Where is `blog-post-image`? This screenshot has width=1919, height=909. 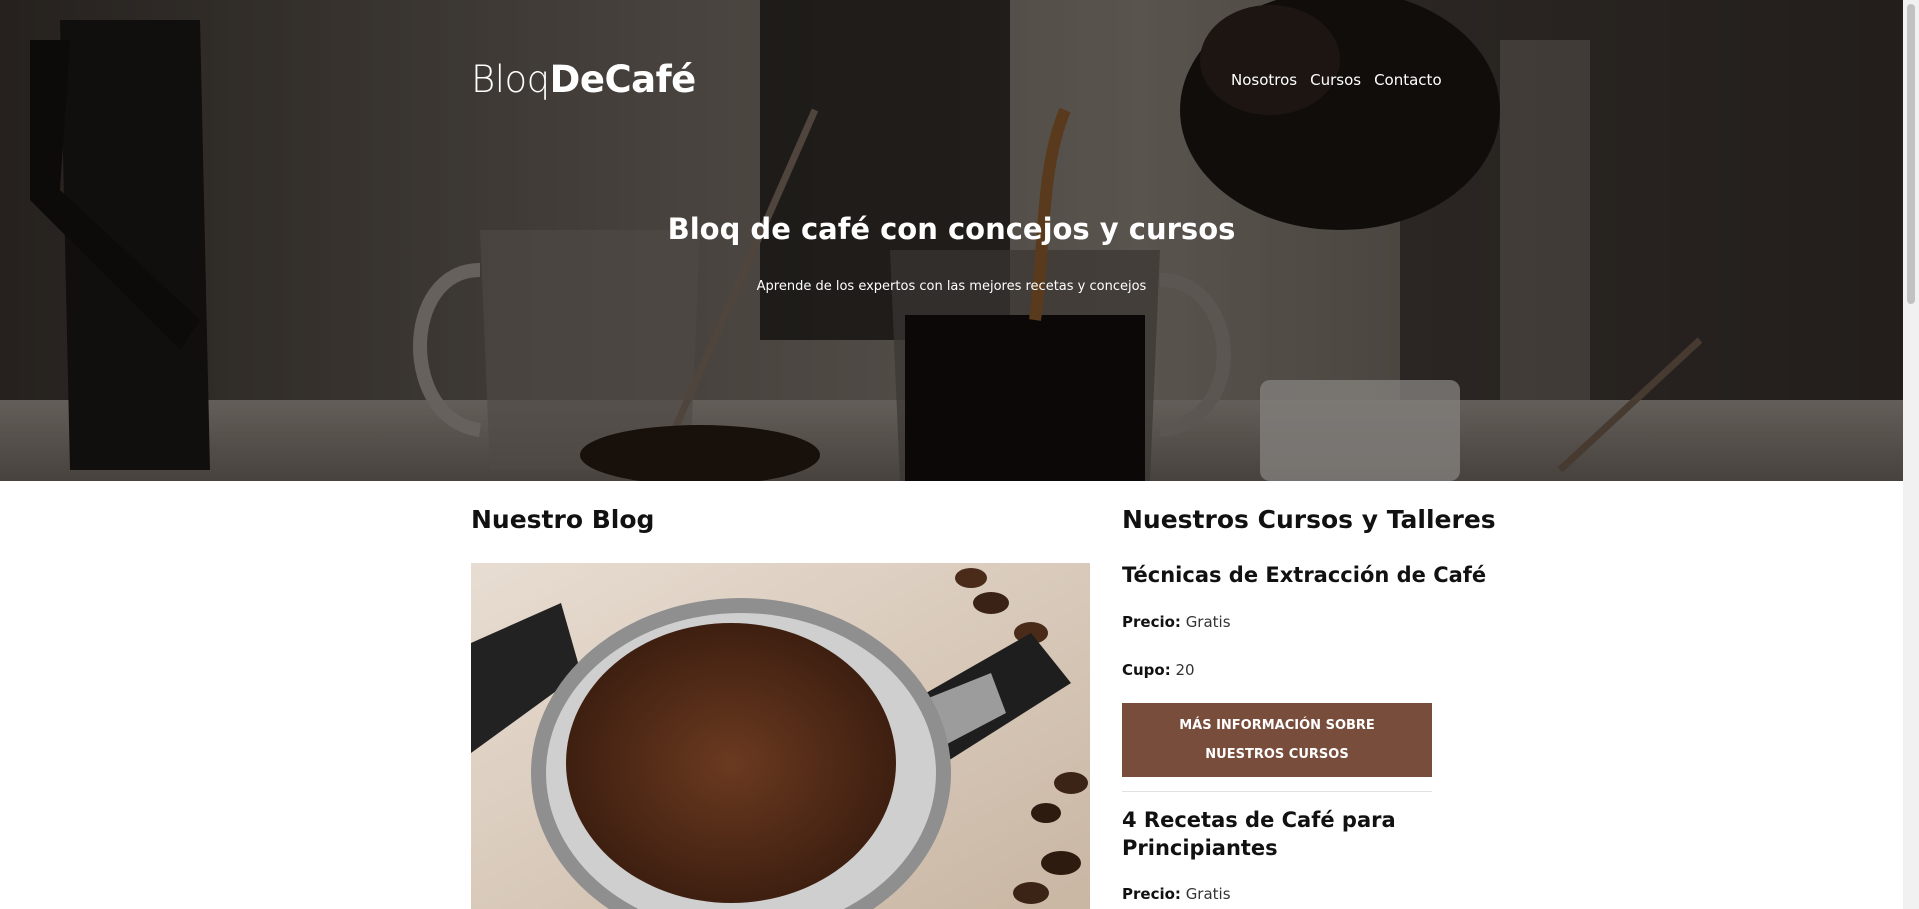 blog-post-image is located at coordinates (780, 736).